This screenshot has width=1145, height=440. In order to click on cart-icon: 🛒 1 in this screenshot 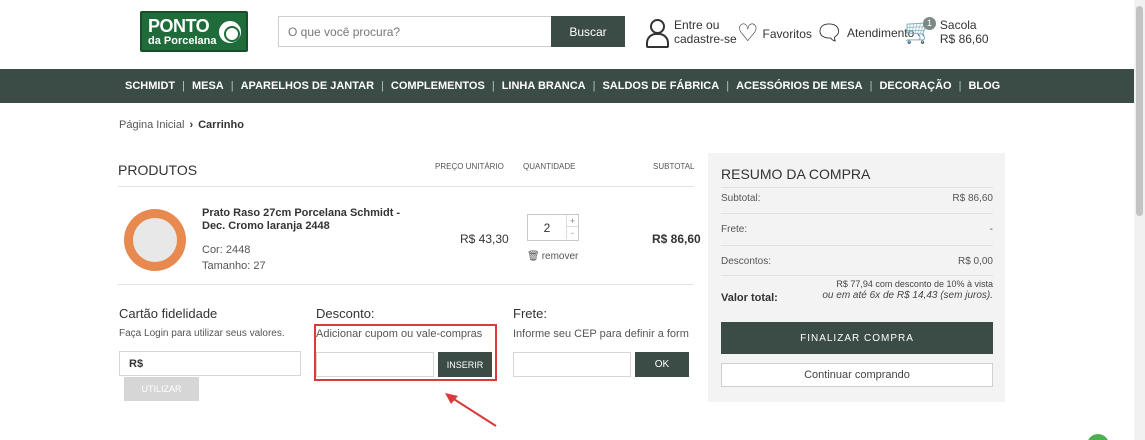, I will do `click(920, 30)`.